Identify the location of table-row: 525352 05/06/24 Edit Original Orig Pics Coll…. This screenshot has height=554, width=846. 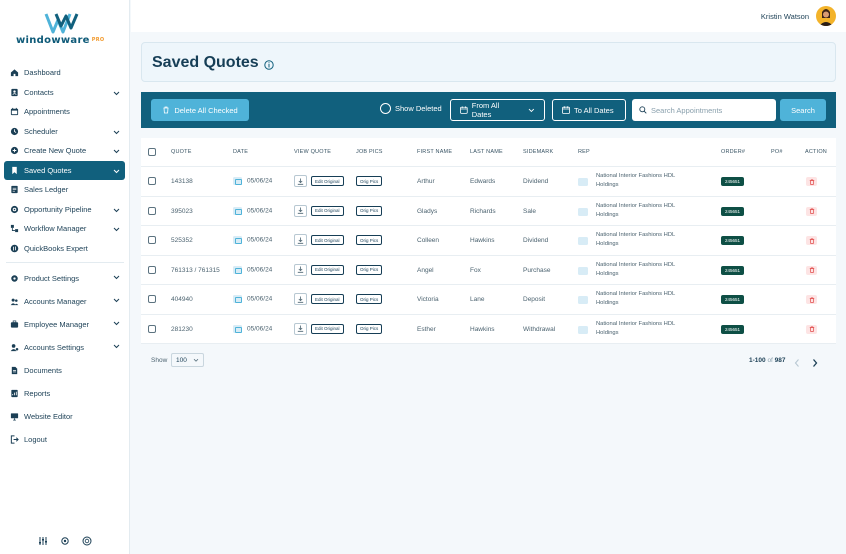
(488, 241).